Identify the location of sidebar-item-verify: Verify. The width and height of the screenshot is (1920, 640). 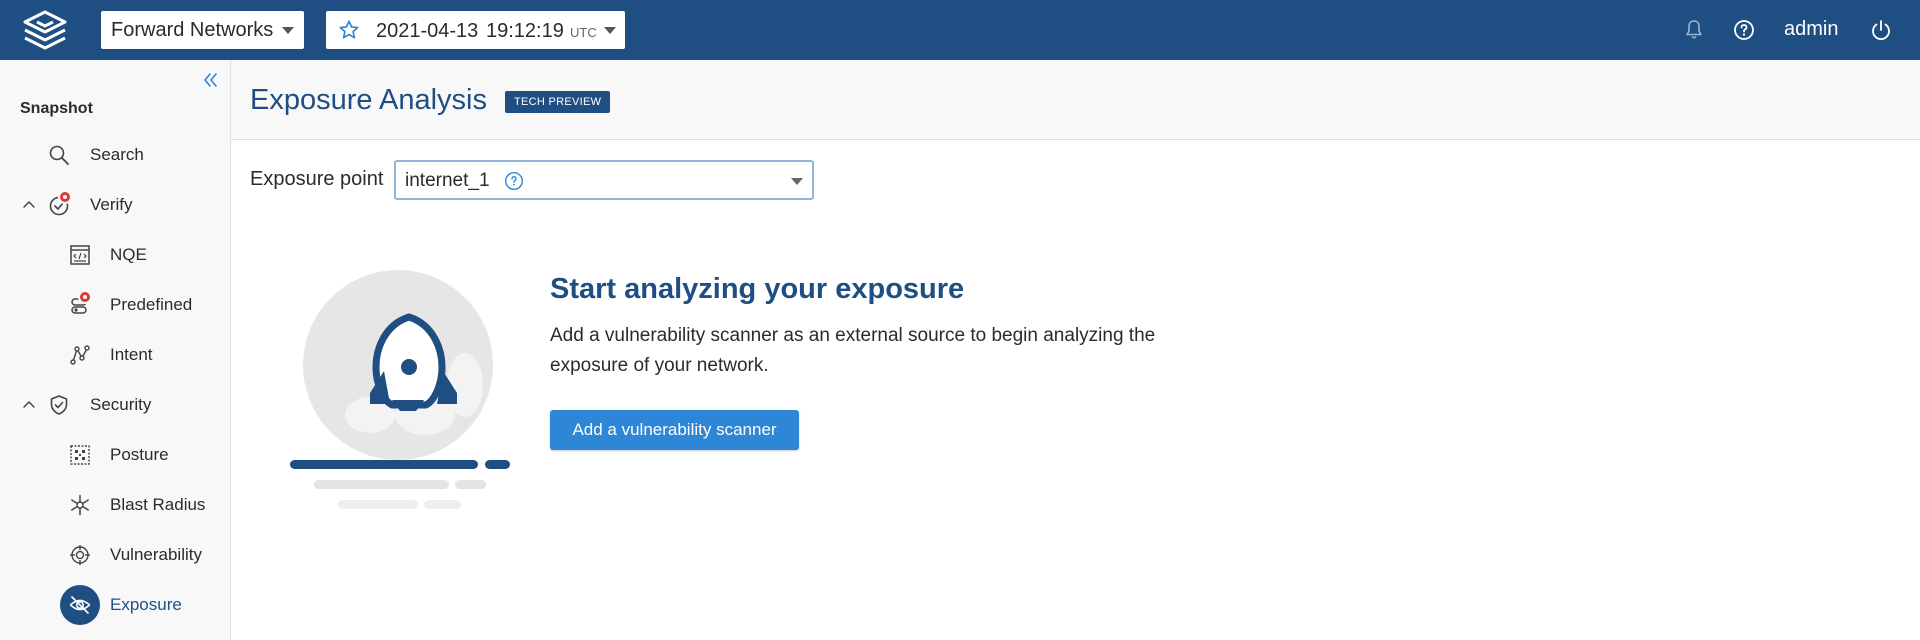
(115, 205).